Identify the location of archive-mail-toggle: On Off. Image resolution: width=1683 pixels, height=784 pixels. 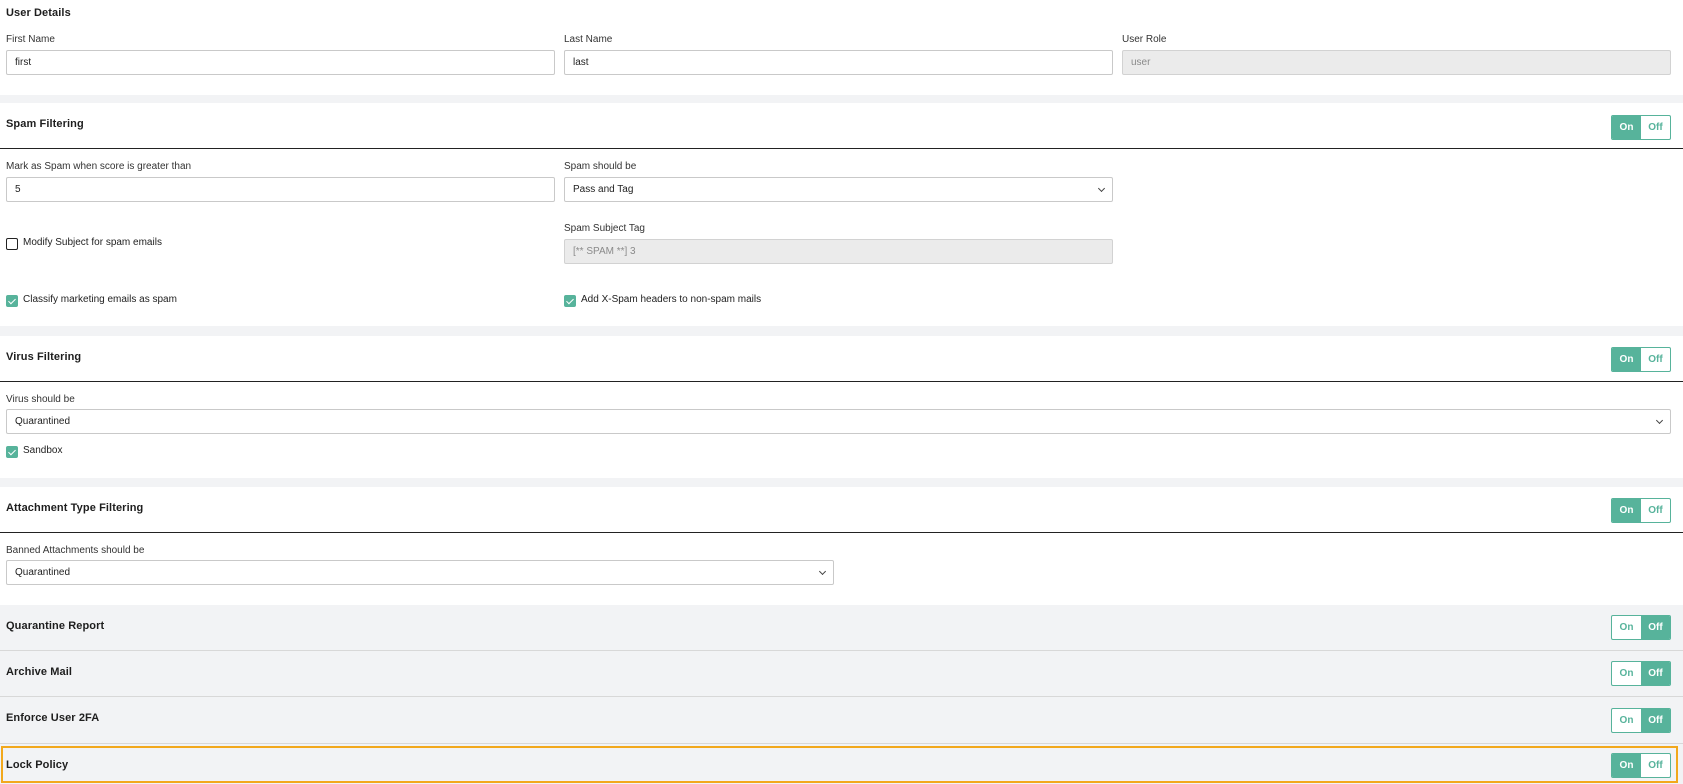
(1641, 673).